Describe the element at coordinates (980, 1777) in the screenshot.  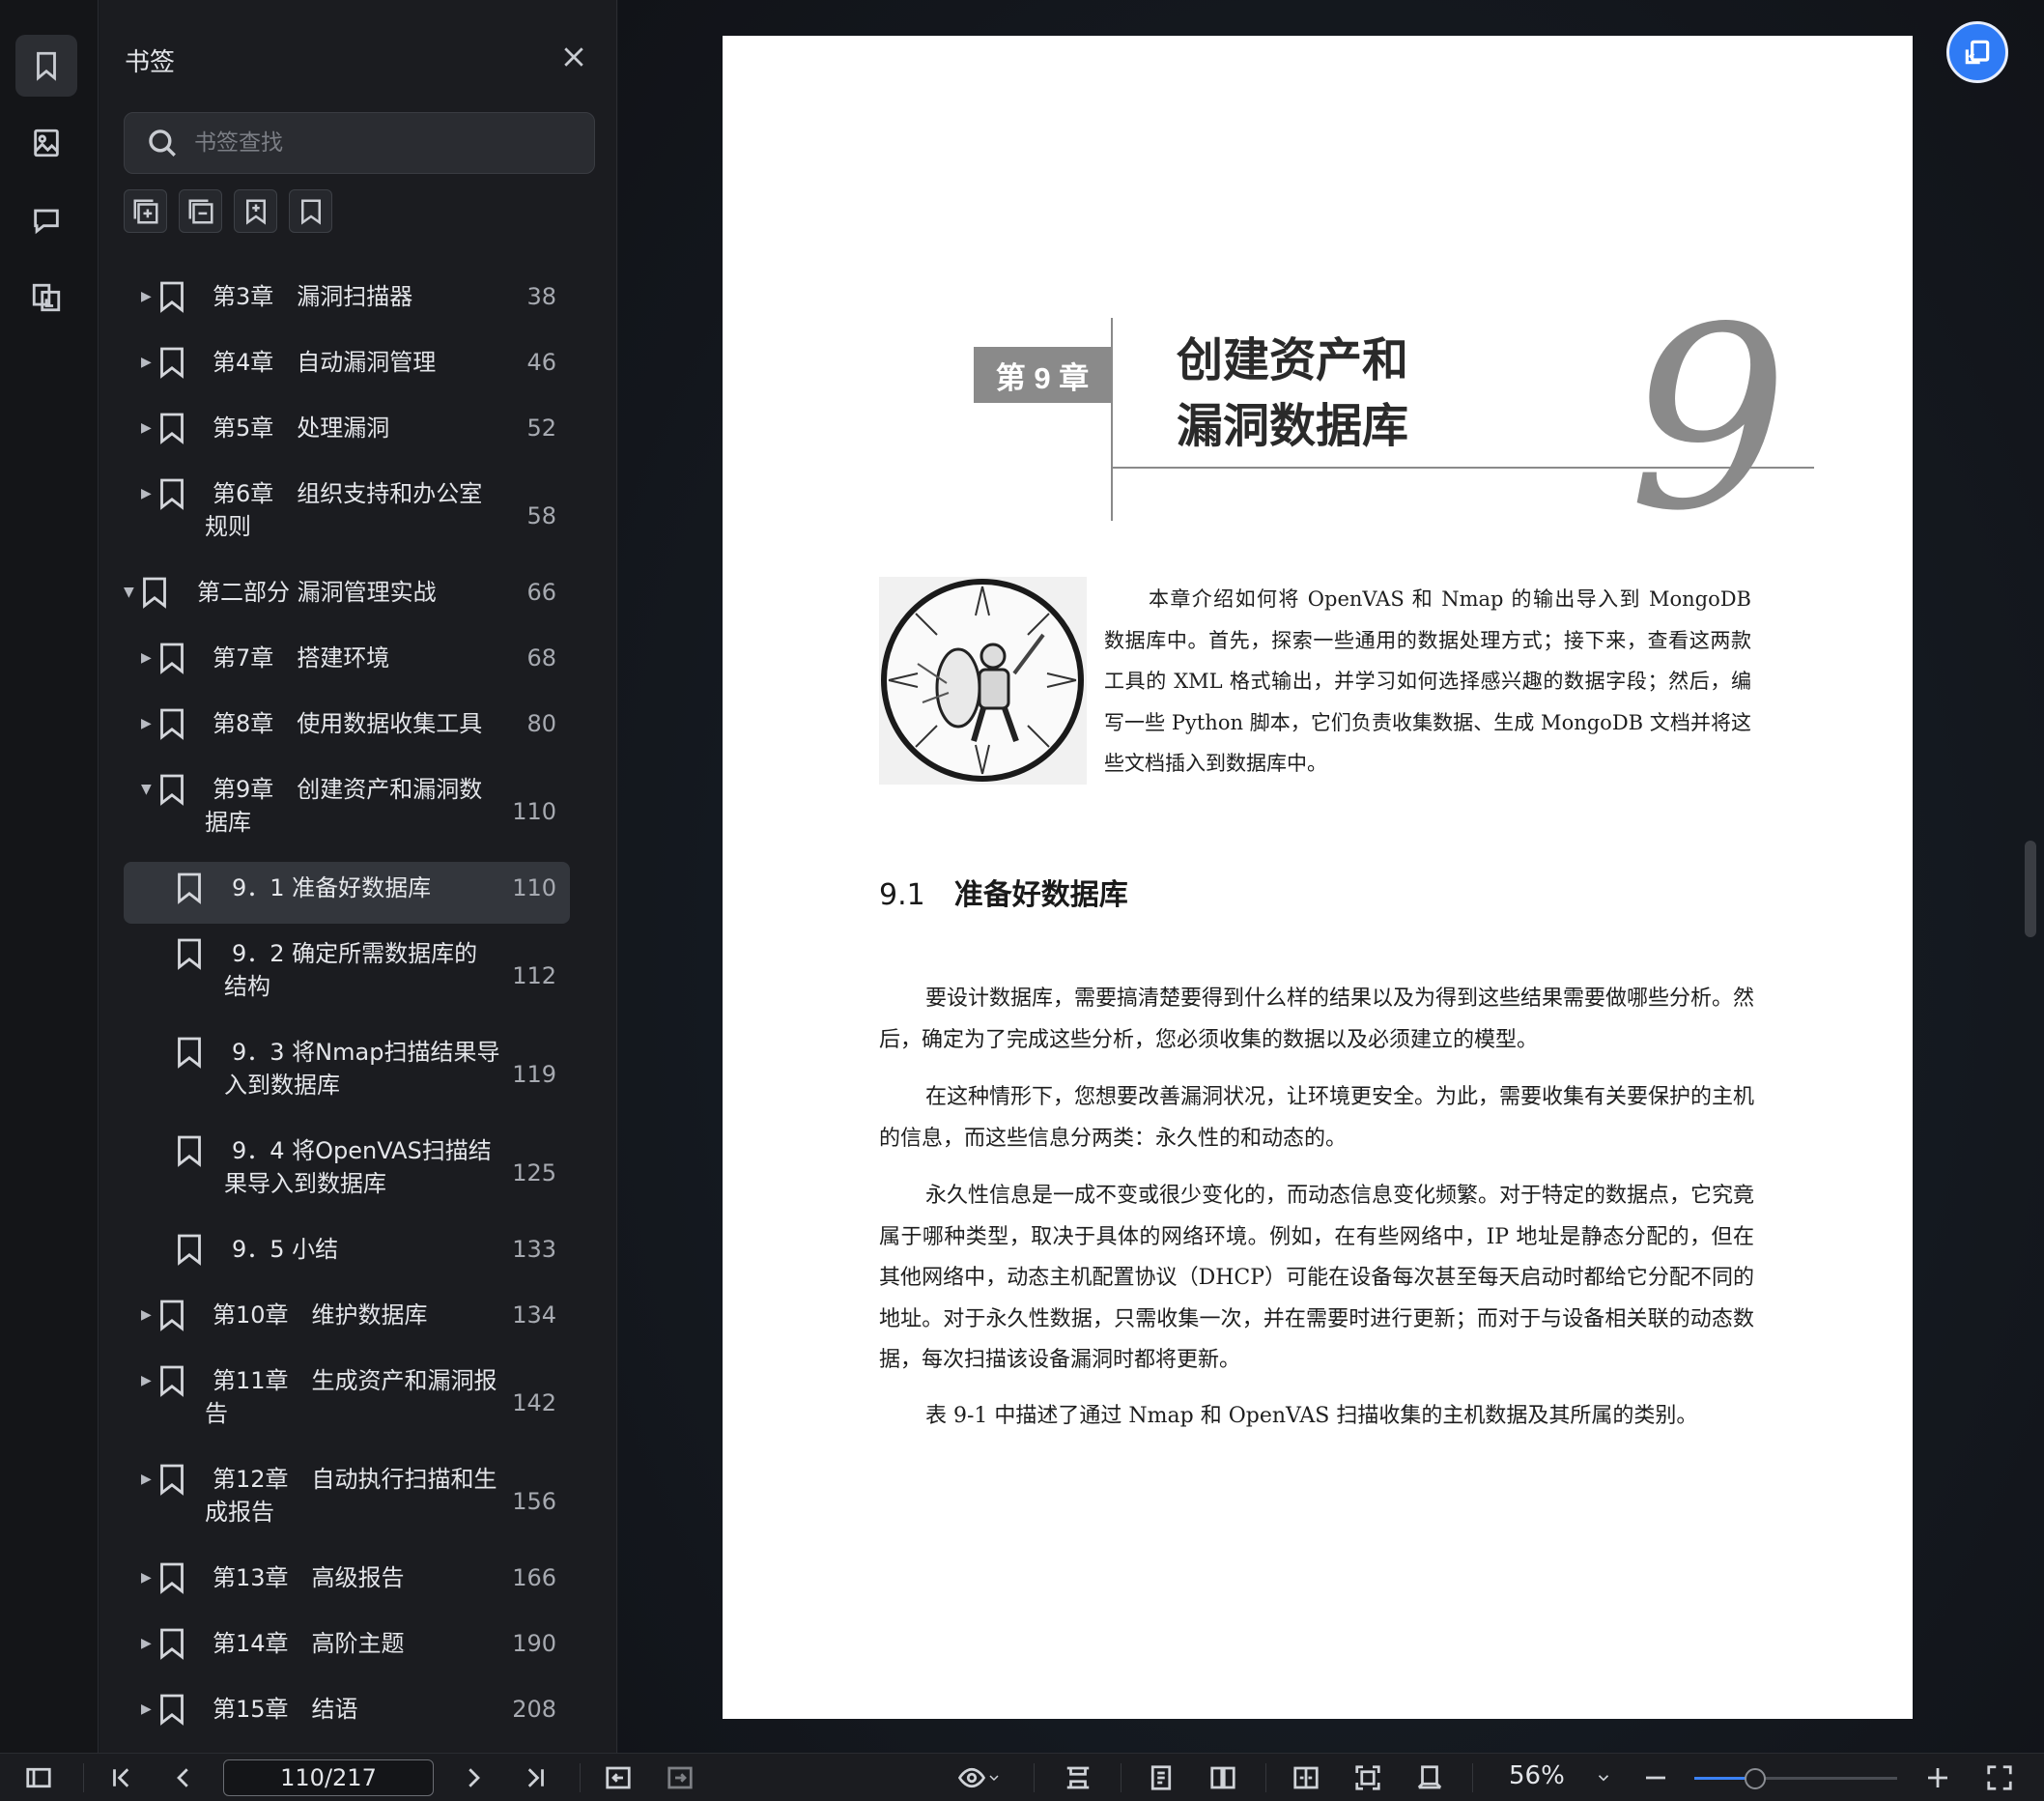
I see `read-mode-dropdown` at that location.